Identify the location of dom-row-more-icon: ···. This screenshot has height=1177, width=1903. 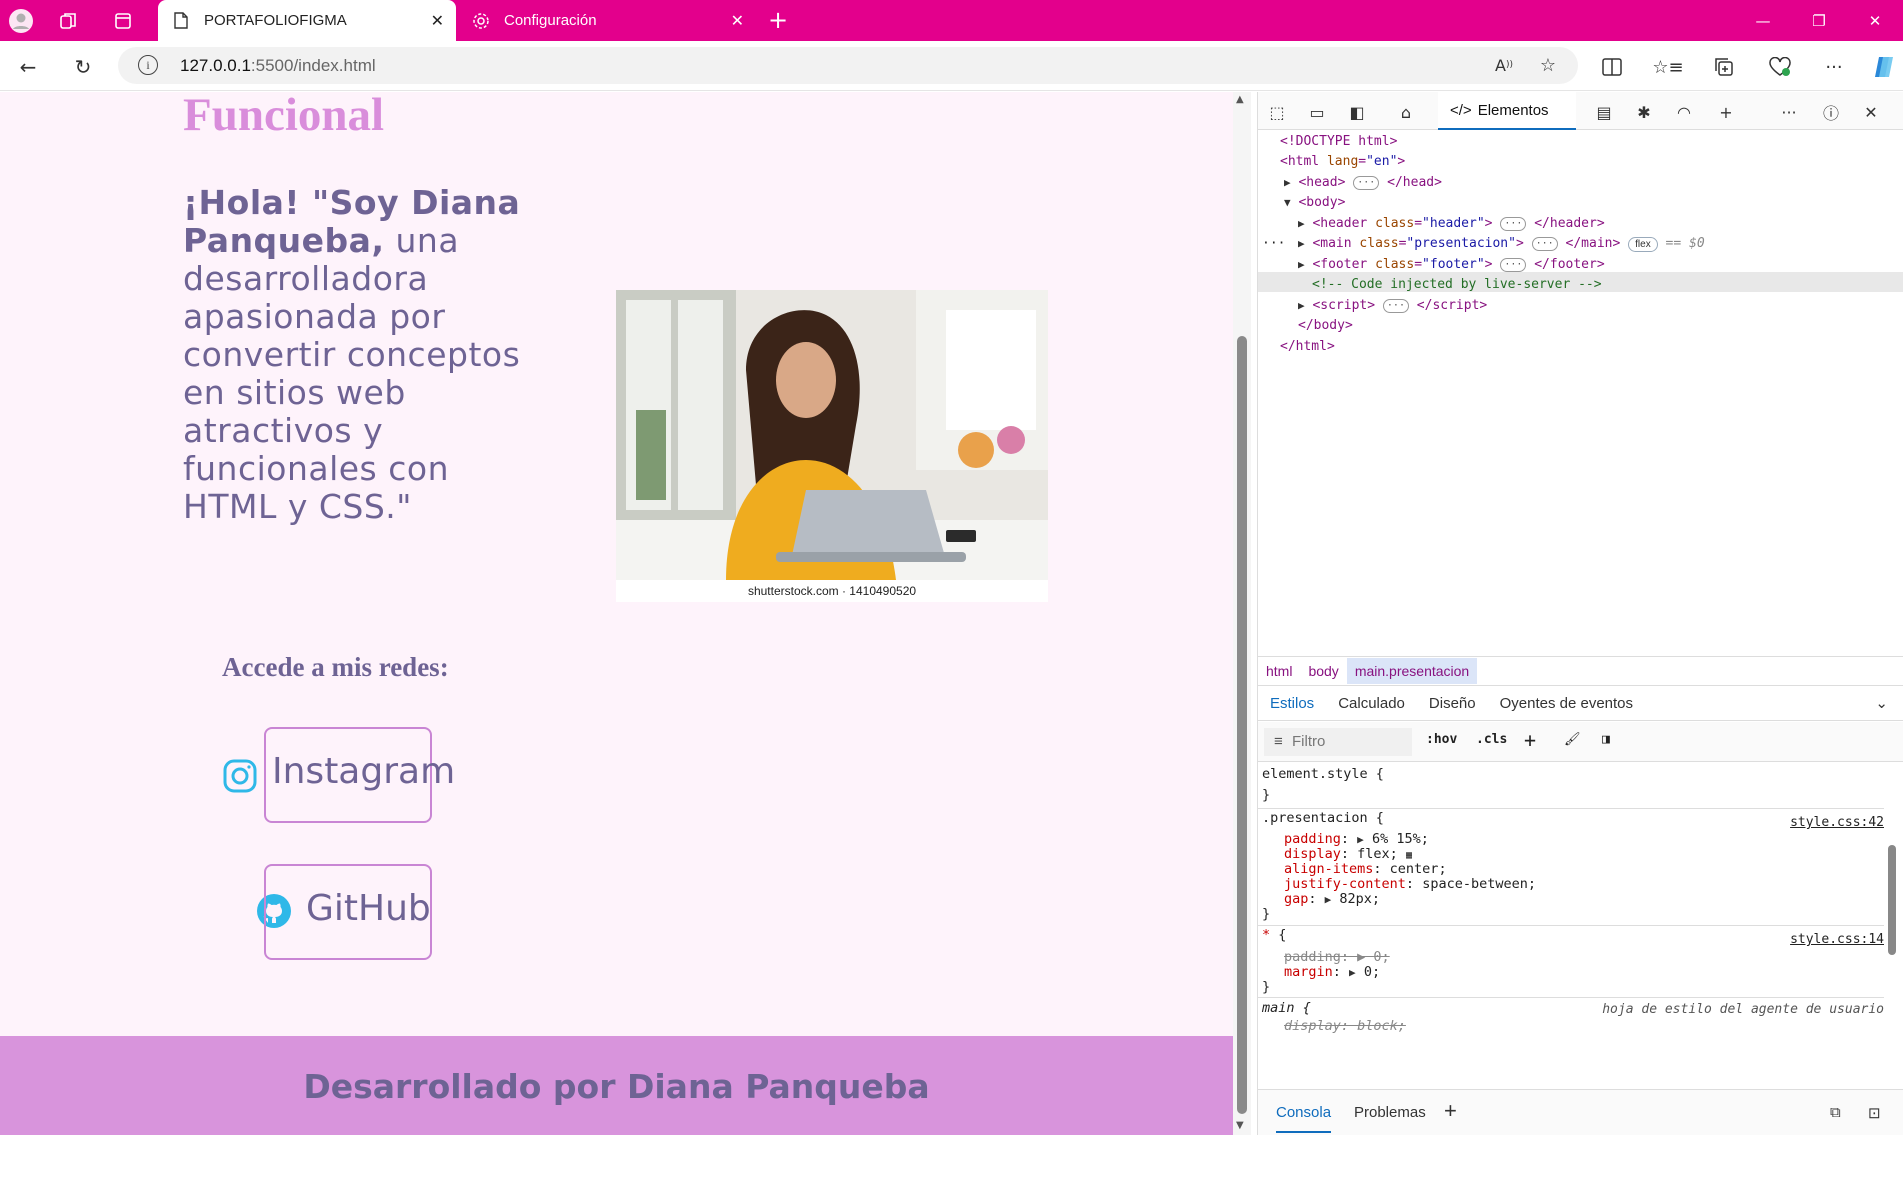
(1273, 244).